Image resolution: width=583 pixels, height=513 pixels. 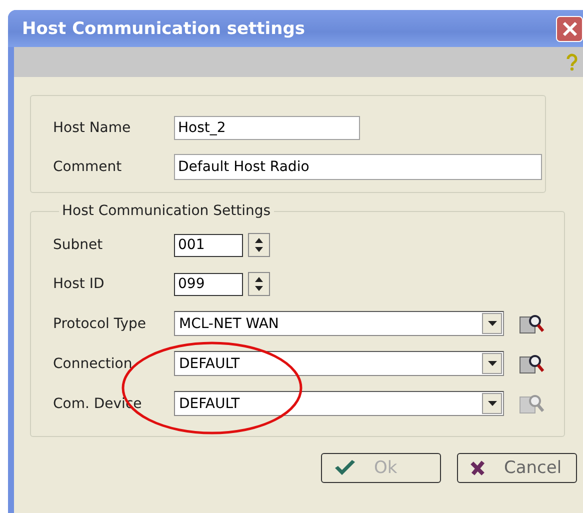 What do you see at coordinates (358, 167) in the screenshot?
I see `text-field: Default Host Radio` at bounding box center [358, 167].